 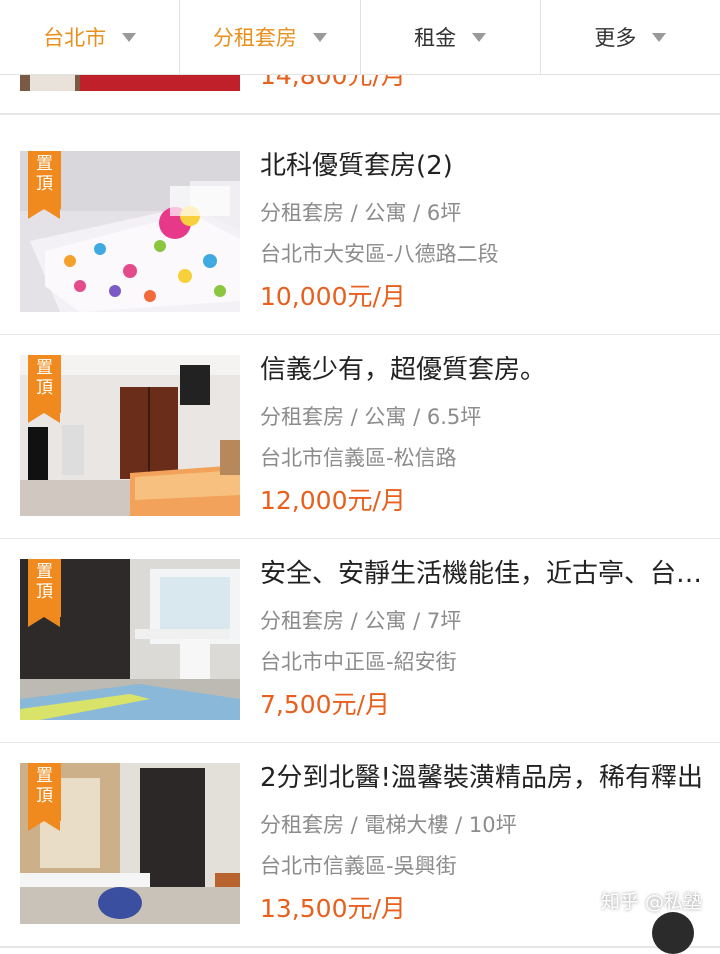 I want to click on filter-city: 台北市, so click(x=90, y=37).